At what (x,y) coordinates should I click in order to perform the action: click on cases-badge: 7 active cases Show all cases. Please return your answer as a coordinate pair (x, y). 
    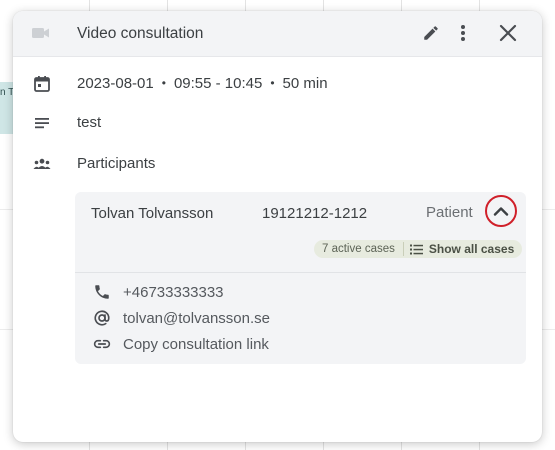
    Looking at the image, I should click on (418, 249).